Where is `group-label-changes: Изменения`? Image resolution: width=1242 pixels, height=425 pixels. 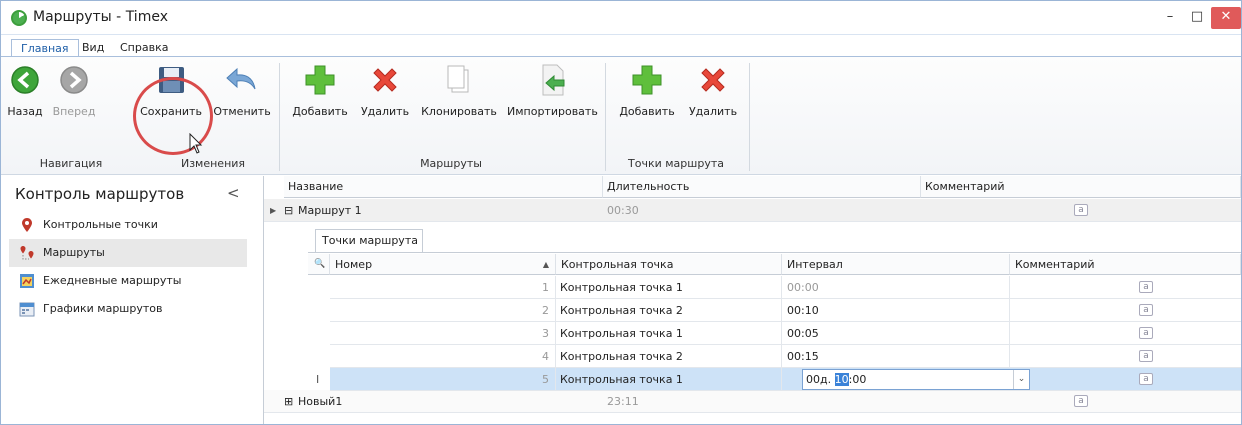 group-label-changes: Изменения is located at coordinates (213, 163).